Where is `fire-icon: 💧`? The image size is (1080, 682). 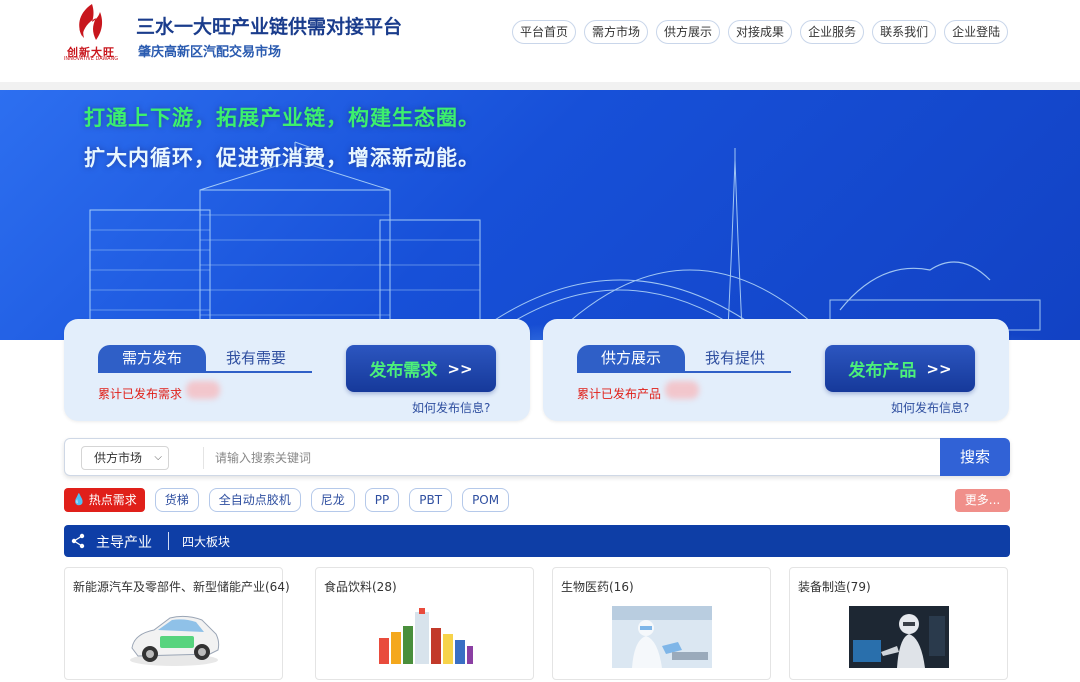 fire-icon: 💧 is located at coordinates (79, 499).